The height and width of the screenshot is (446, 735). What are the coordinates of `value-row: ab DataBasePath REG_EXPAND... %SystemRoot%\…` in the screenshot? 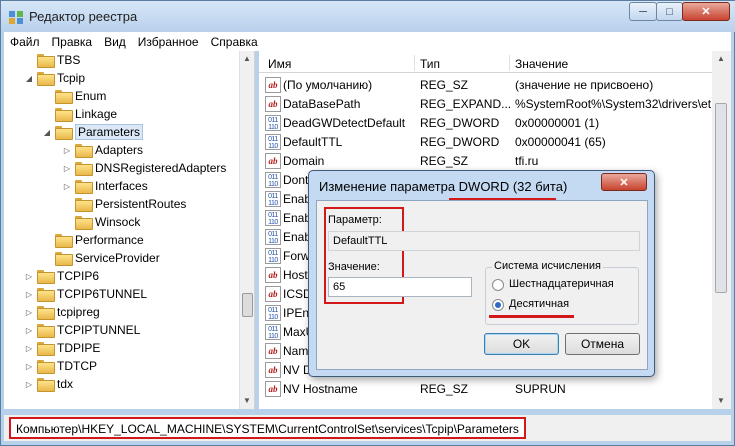 It's located at (495, 104).